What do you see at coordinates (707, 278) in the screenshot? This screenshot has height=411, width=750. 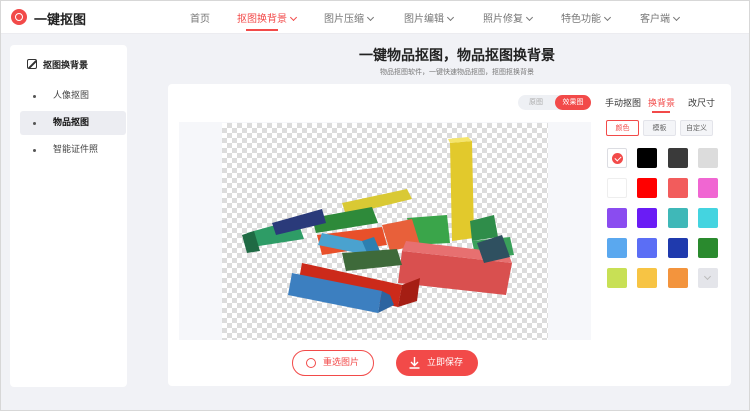 I see `more-colors-chevron-down-icon` at bounding box center [707, 278].